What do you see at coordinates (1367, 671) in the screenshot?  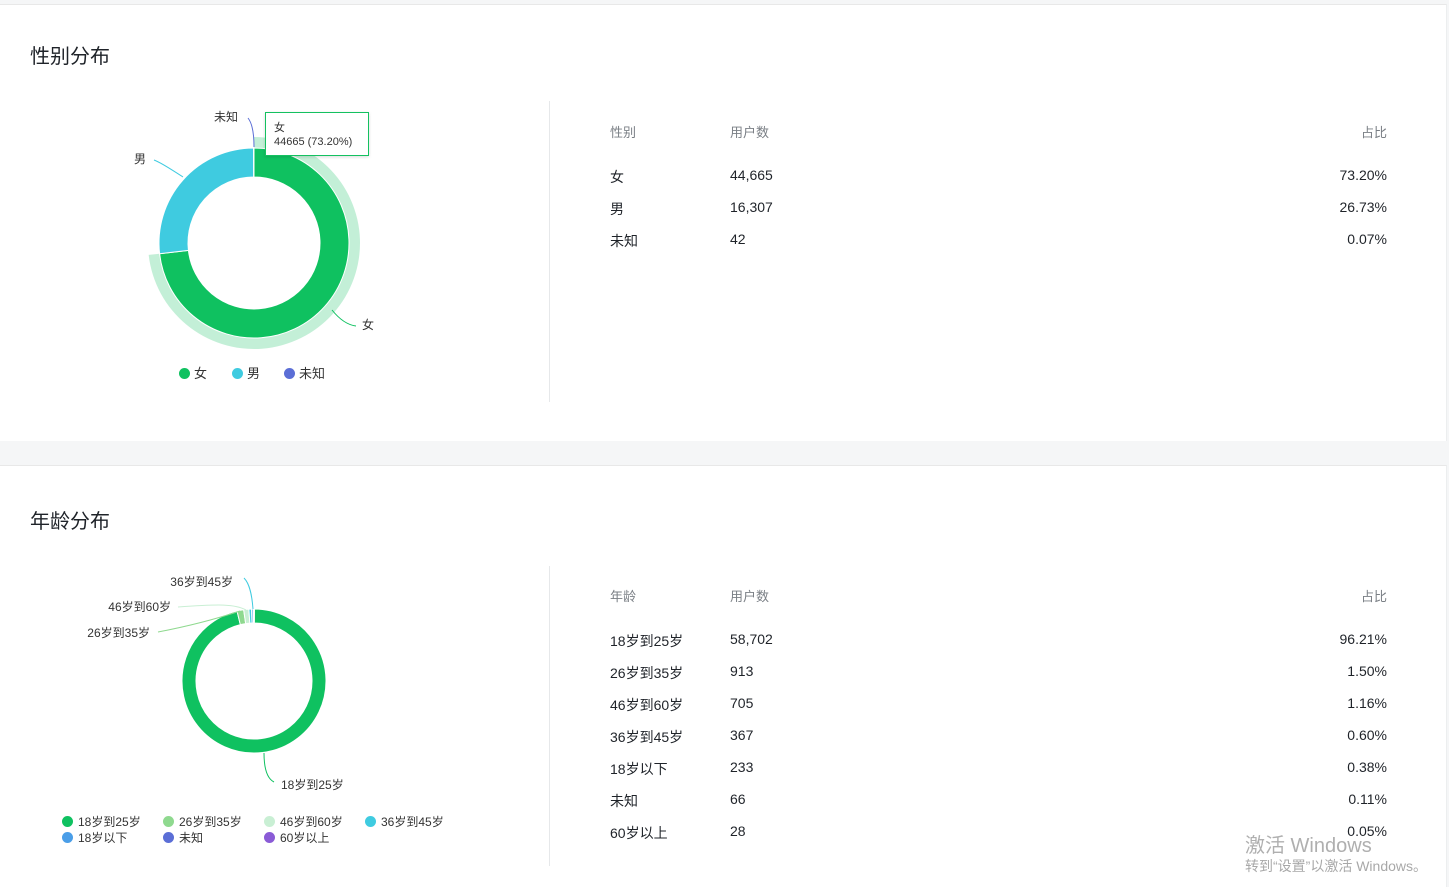 I see `cell-ratio: 1.50%` at bounding box center [1367, 671].